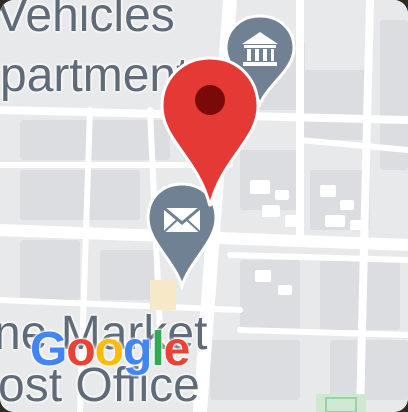 This screenshot has width=408, height=412. What do you see at coordinates (87, 21) in the screenshot?
I see `map-label-vehicles: Vehicles` at bounding box center [87, 21].